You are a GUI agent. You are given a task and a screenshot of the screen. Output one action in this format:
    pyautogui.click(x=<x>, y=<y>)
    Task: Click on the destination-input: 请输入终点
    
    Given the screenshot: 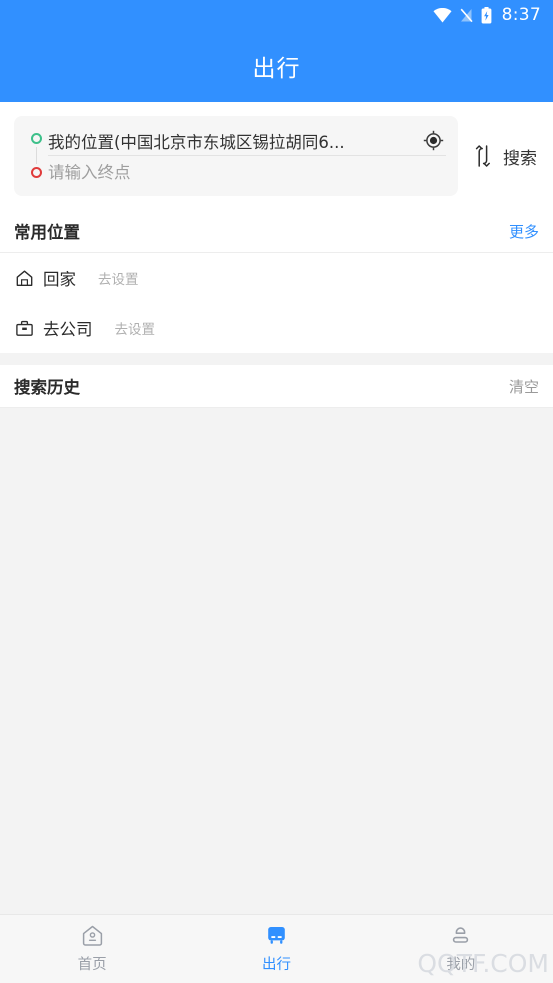 What is the action you would take?
    pyautogui.click(x=247, y=171)
    